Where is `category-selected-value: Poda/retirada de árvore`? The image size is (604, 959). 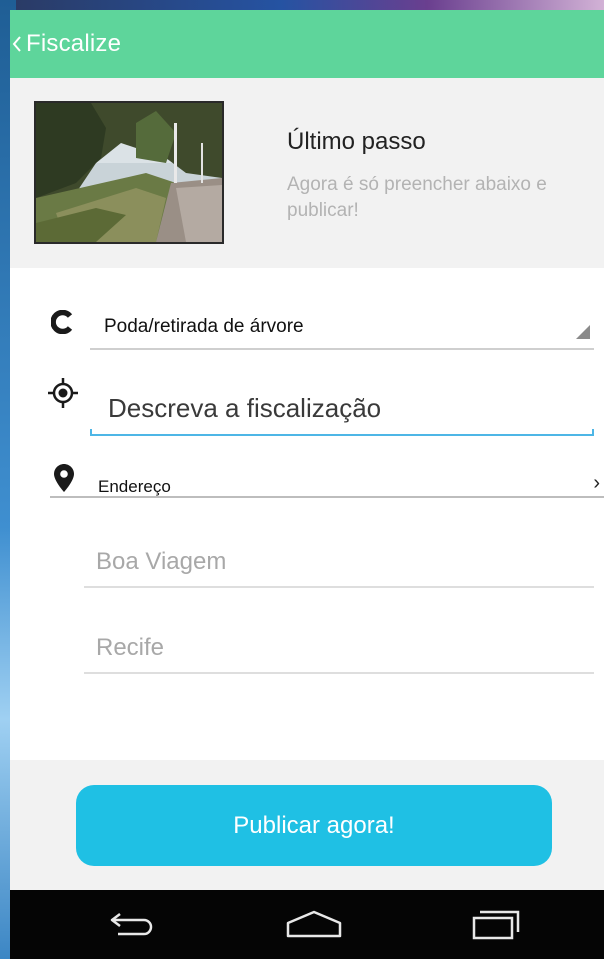 category-selected-value: Poda/retirada de árvore is located at coordinates (204, 326).